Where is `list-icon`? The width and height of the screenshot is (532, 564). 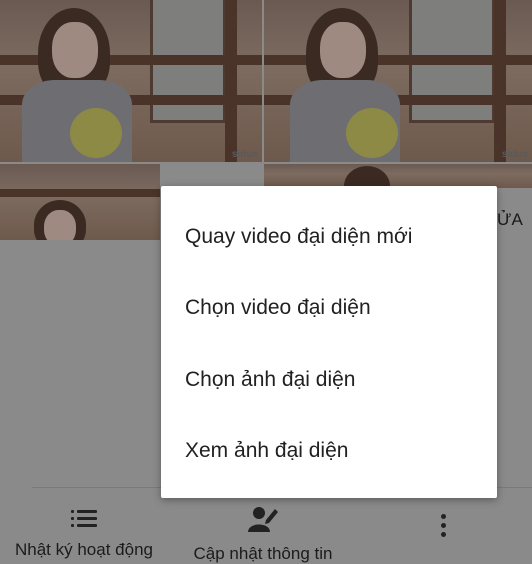 list-icon is located at coordinates (84, 519).